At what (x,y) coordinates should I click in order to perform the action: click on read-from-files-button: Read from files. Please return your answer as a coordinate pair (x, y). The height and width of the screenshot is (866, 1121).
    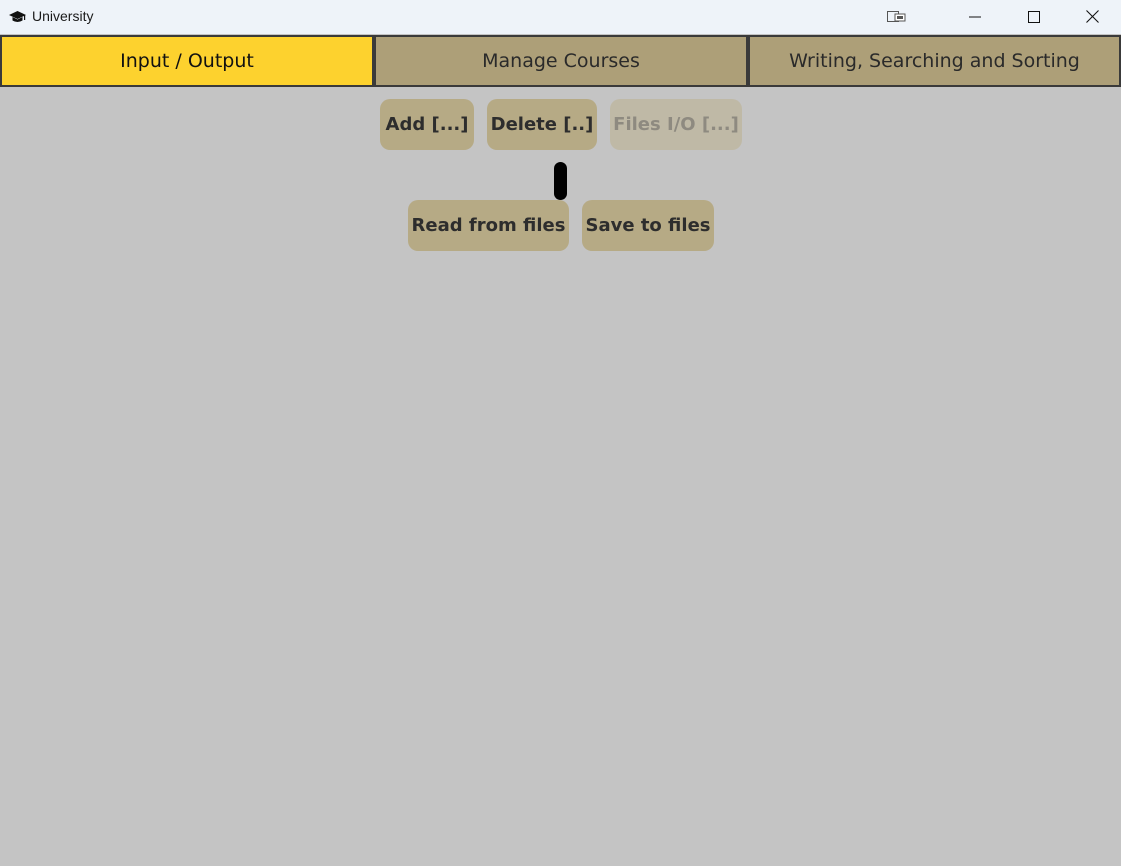
    Looking at the image, I should click on (488, 225).